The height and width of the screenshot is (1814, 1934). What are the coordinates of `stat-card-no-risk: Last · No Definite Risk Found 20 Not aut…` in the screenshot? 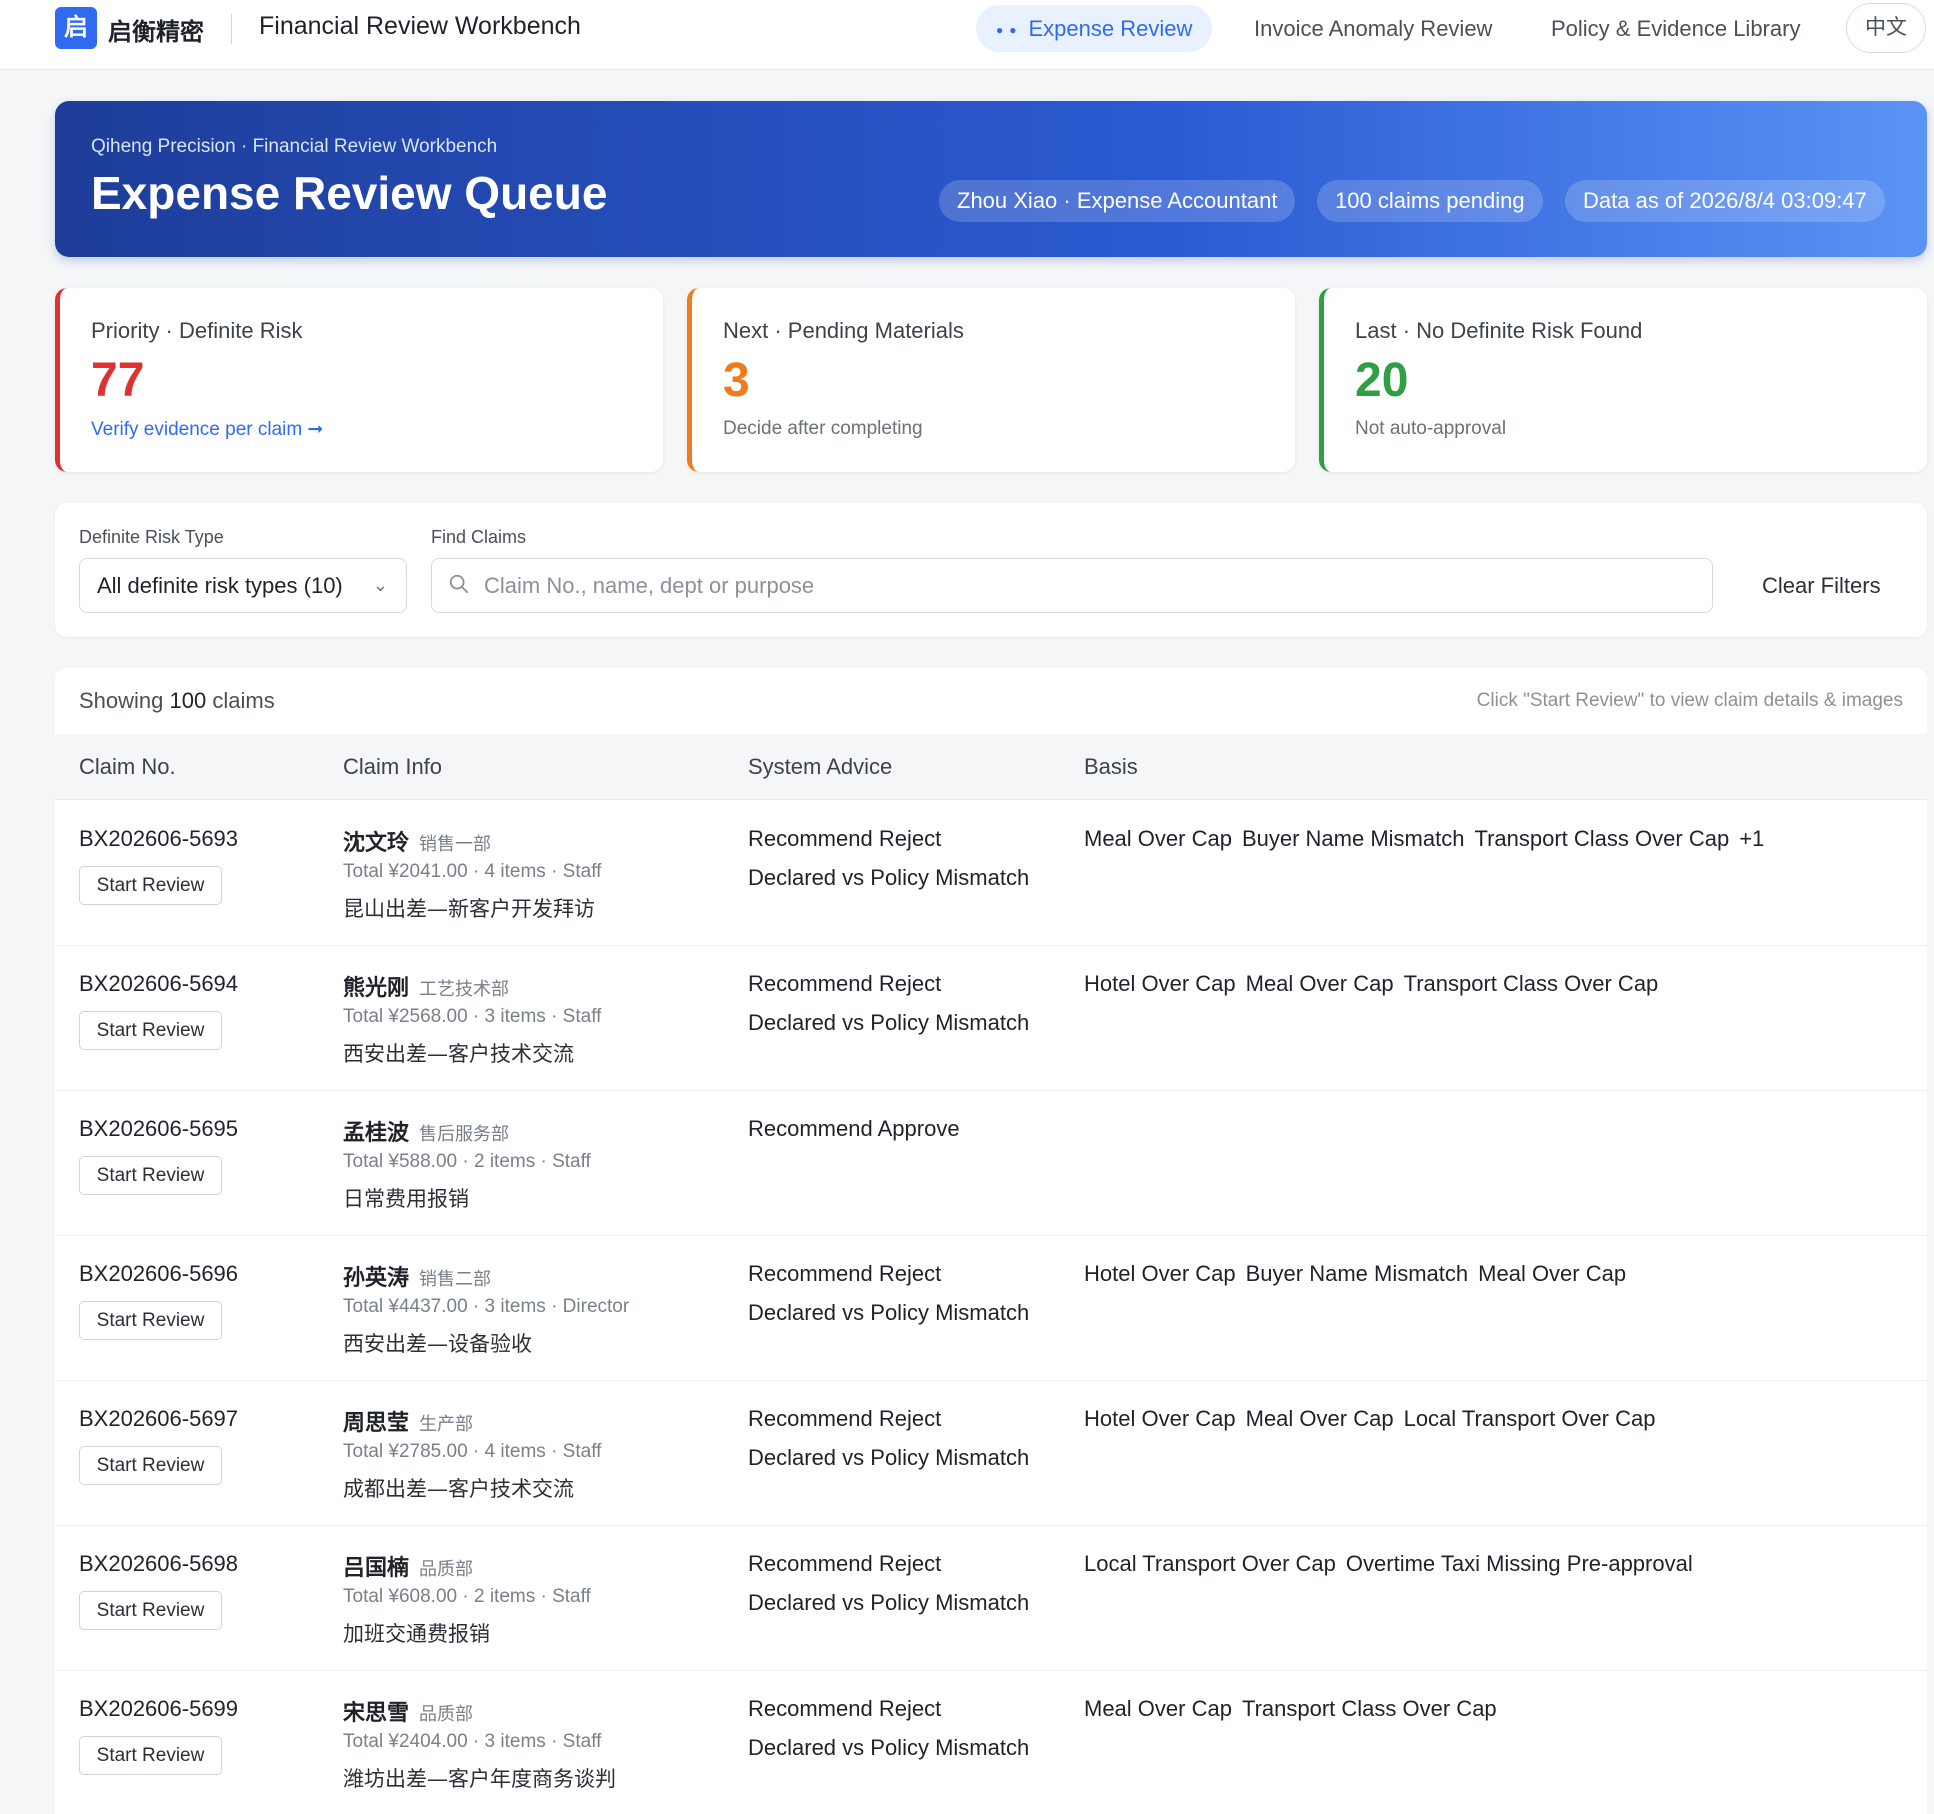 It's located at (1623, 380).